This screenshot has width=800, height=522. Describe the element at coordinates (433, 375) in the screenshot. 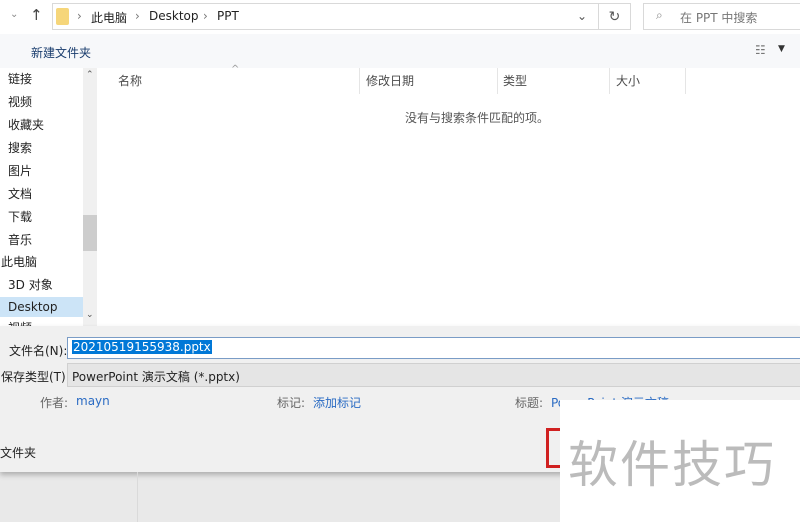

I see `filetype-select: PowerPoint 演示文稿 (*.pptx)` at that location.